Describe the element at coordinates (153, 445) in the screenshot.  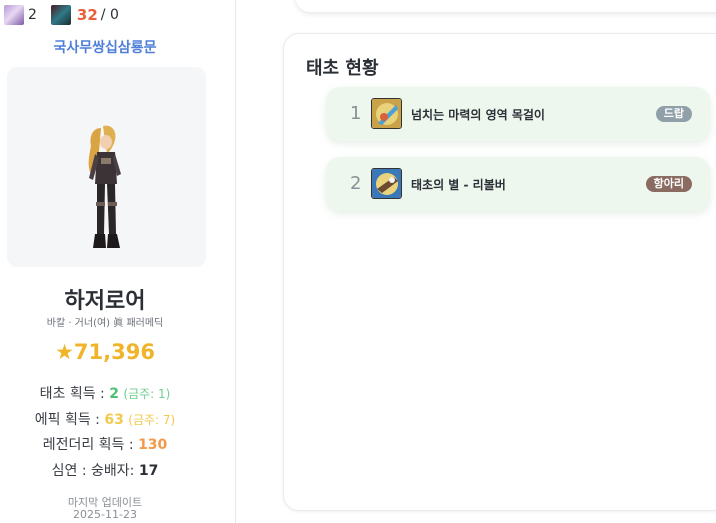
I see `stat-value: 130` at that location.